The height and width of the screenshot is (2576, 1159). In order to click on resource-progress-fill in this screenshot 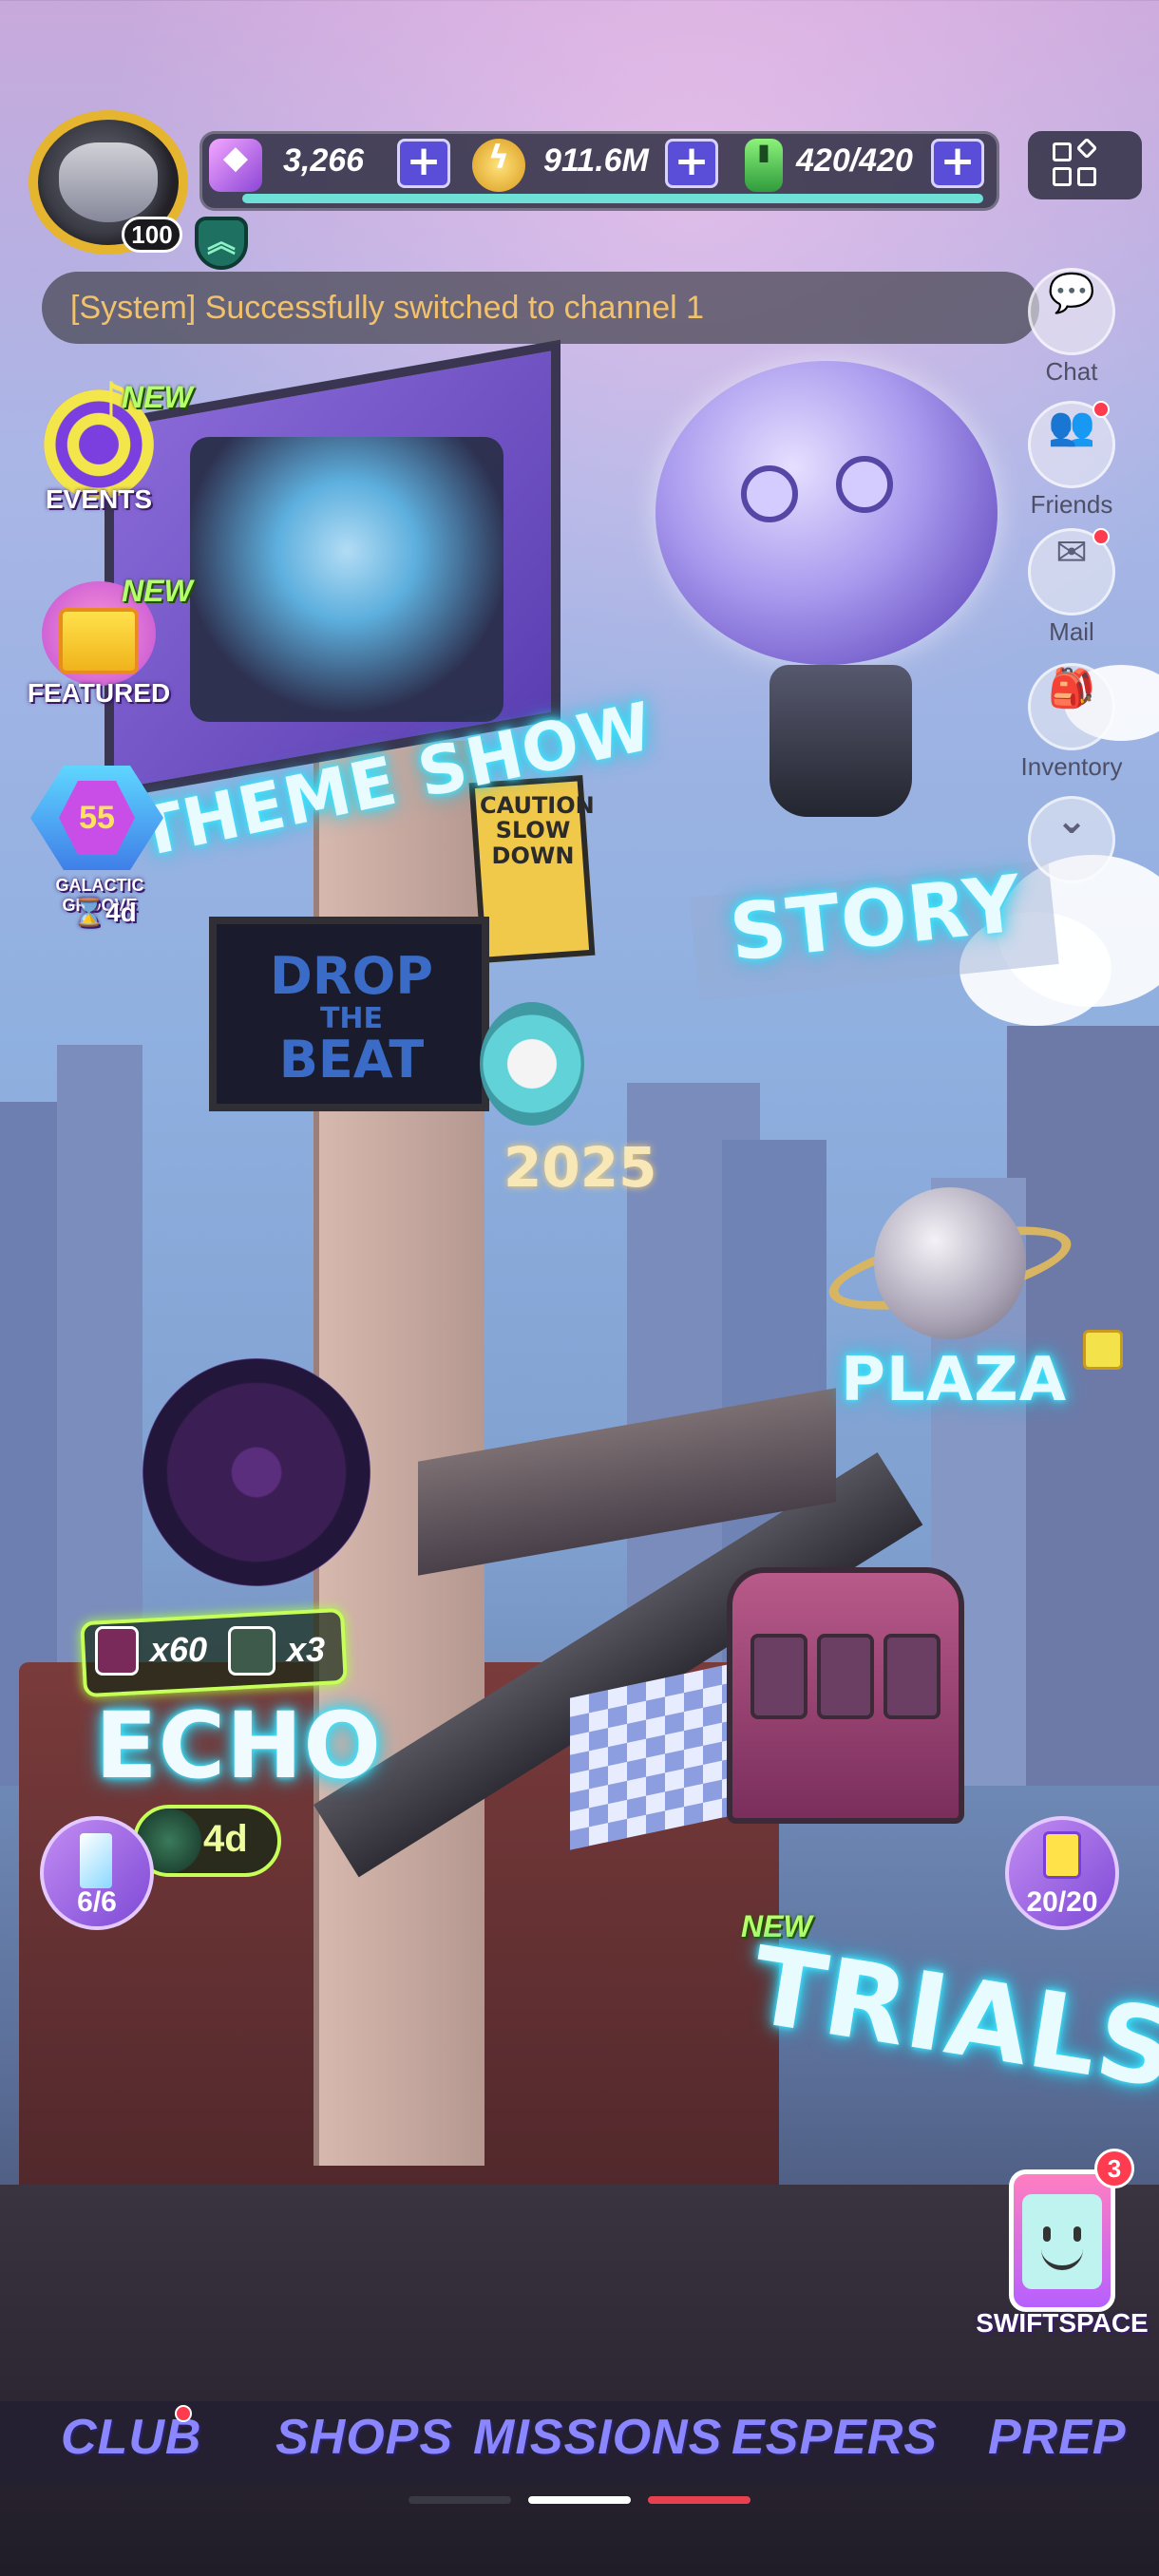, I will do `click(612, 198)`.